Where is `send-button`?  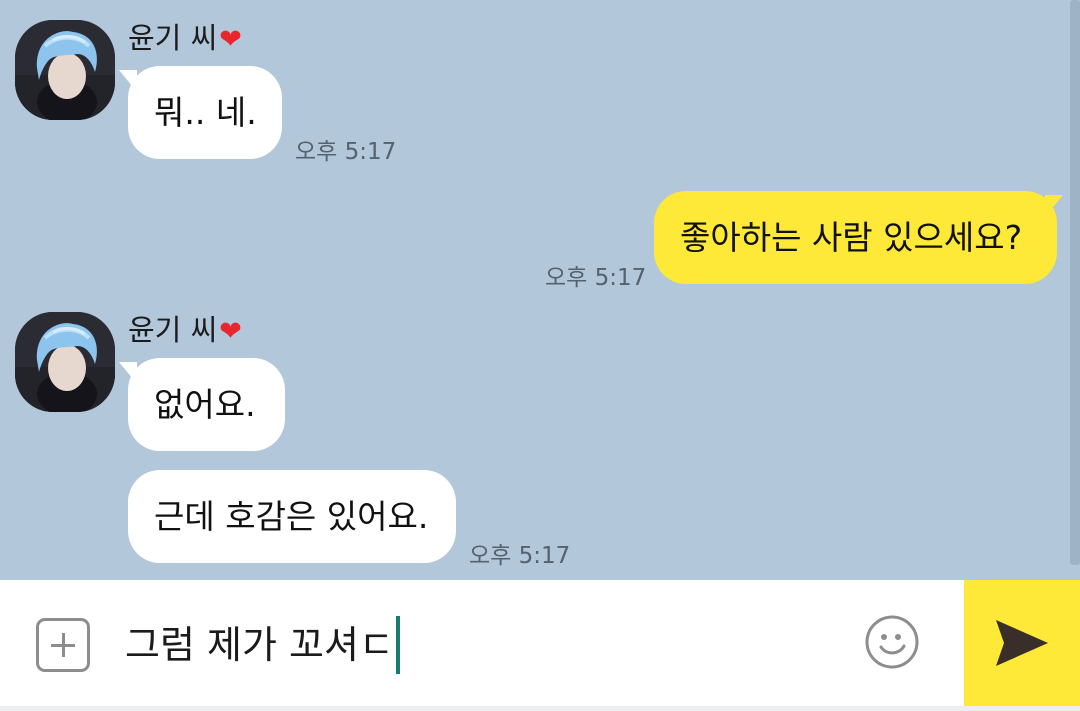
send-button is located at coordinates (1022, 643).